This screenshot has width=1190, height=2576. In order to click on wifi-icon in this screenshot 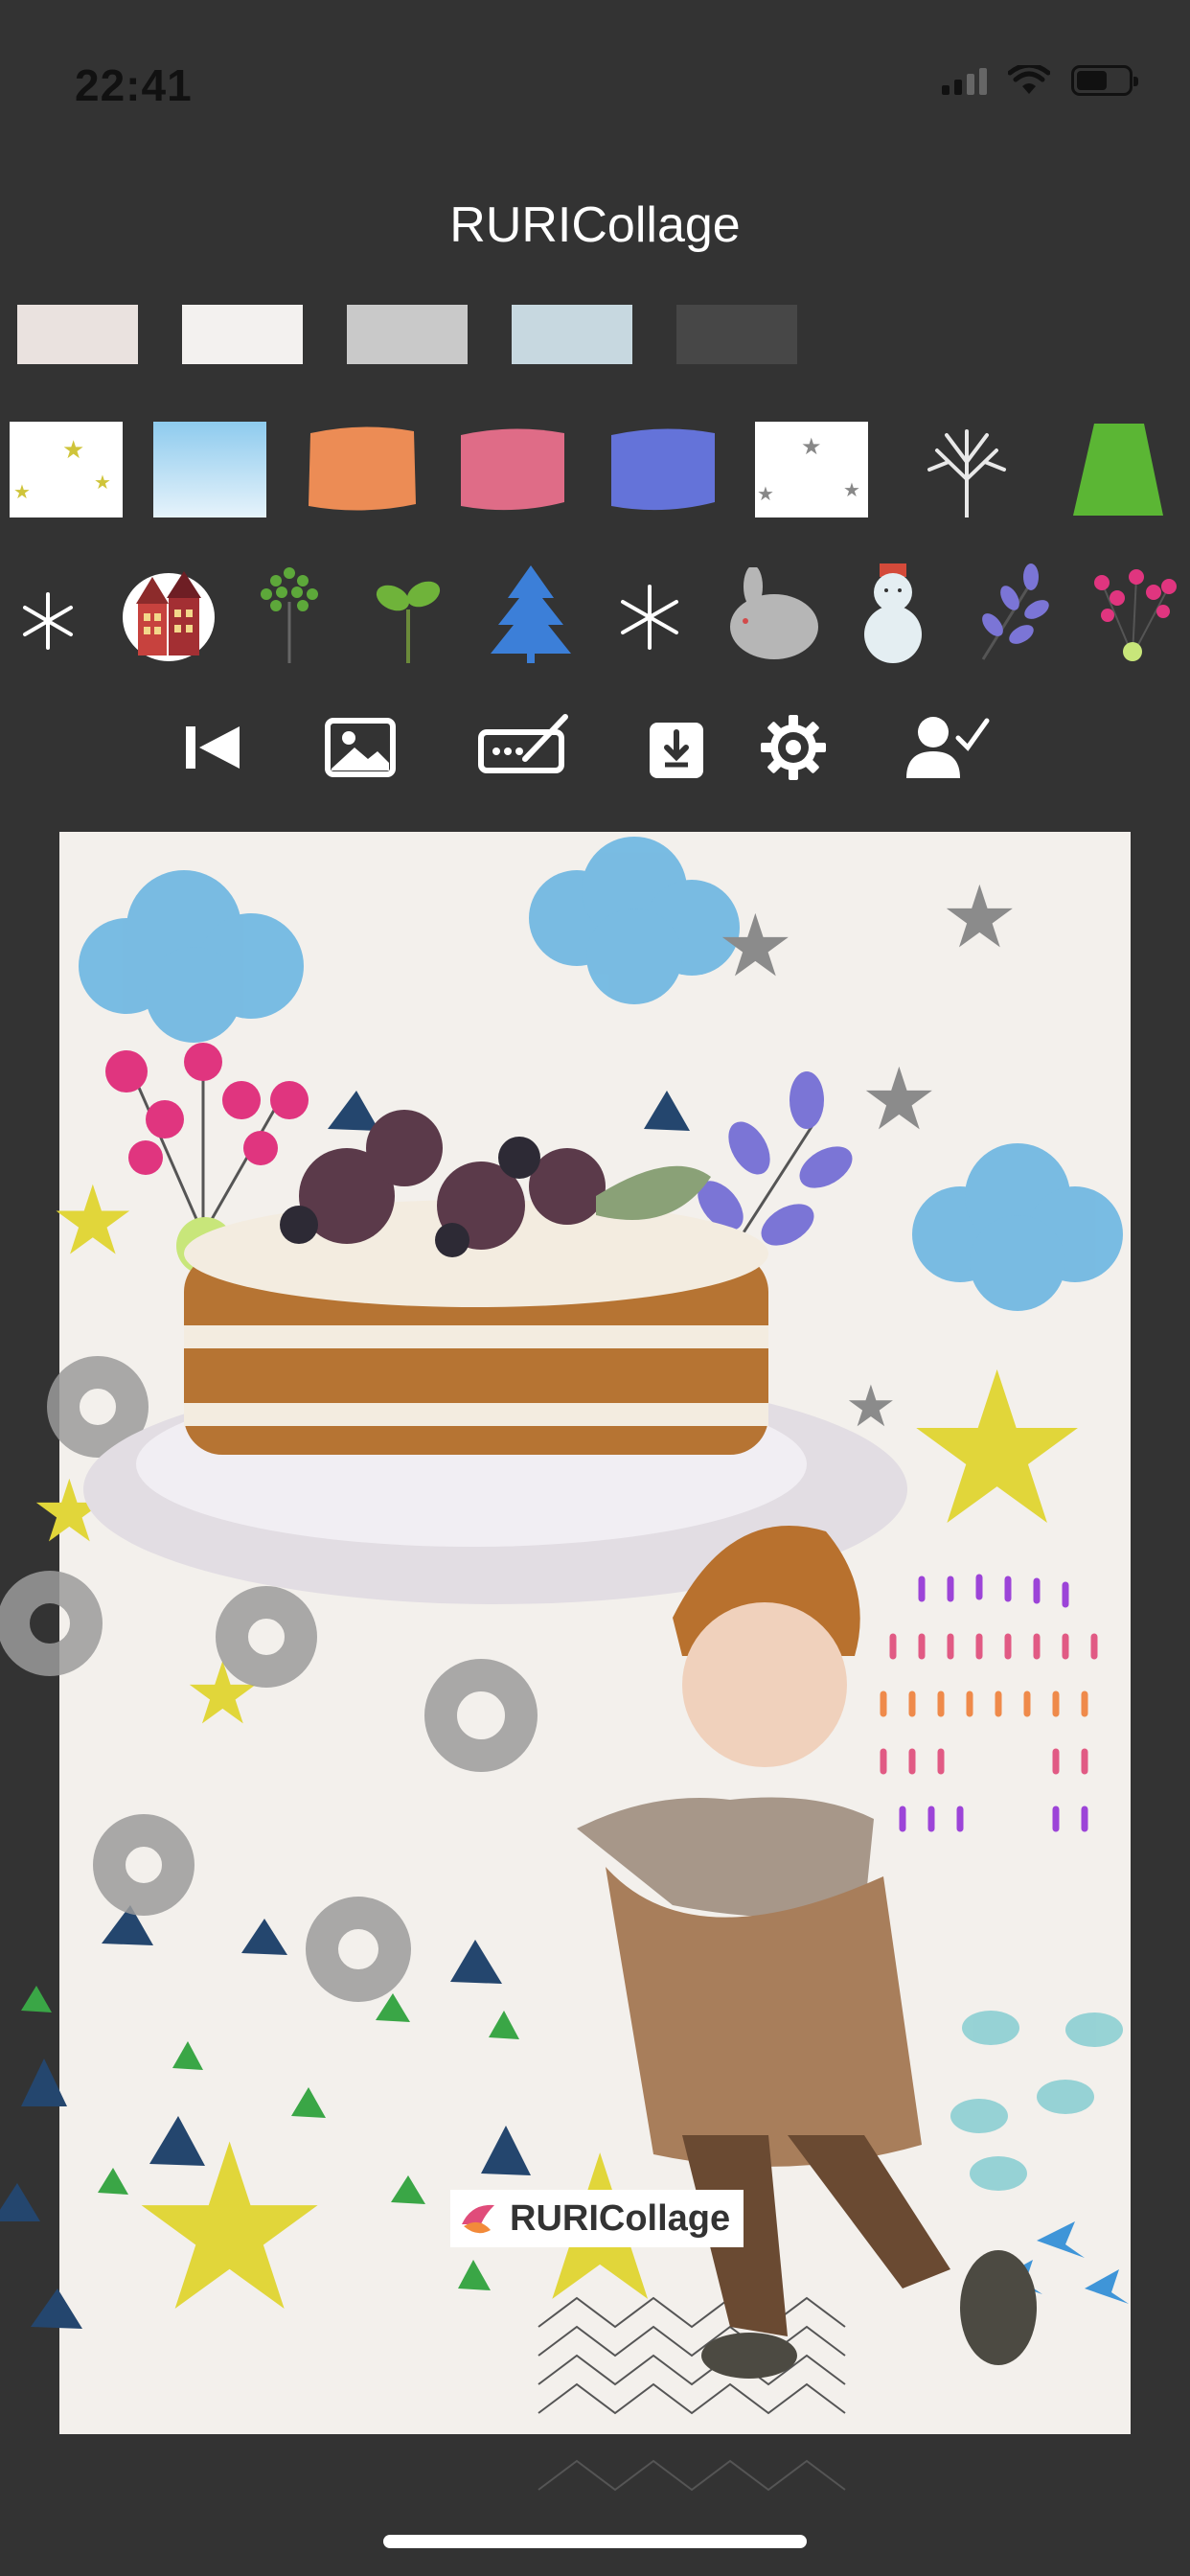, I will do `click(1029, 79)`.